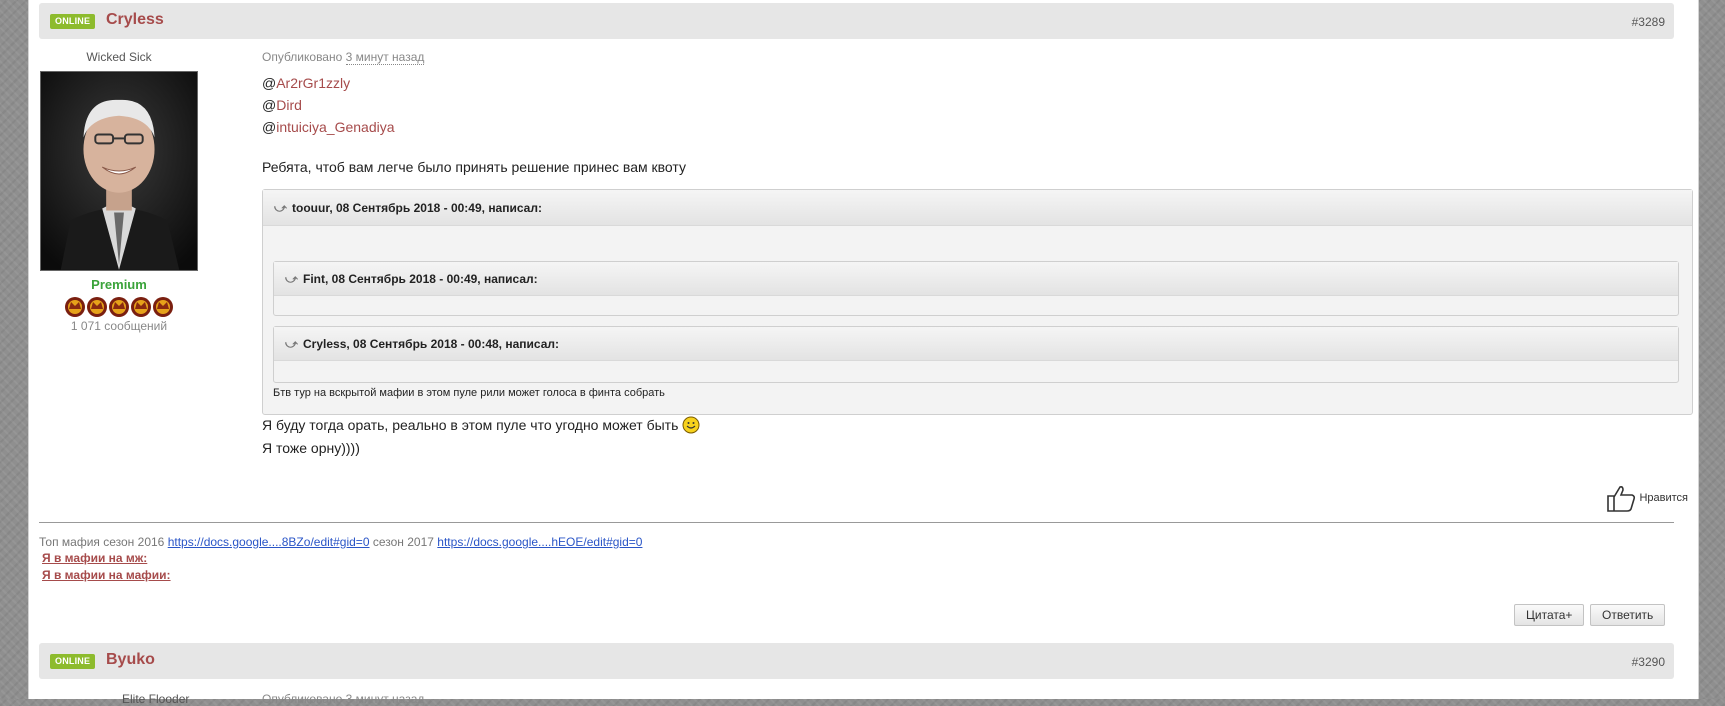 This screenshot has width=1725, height=706. Describe the element at coordinates (539, 542) in the screenshot. I see `signature-link: https://docs.google....hEOE/edit#gid=0` at that location.